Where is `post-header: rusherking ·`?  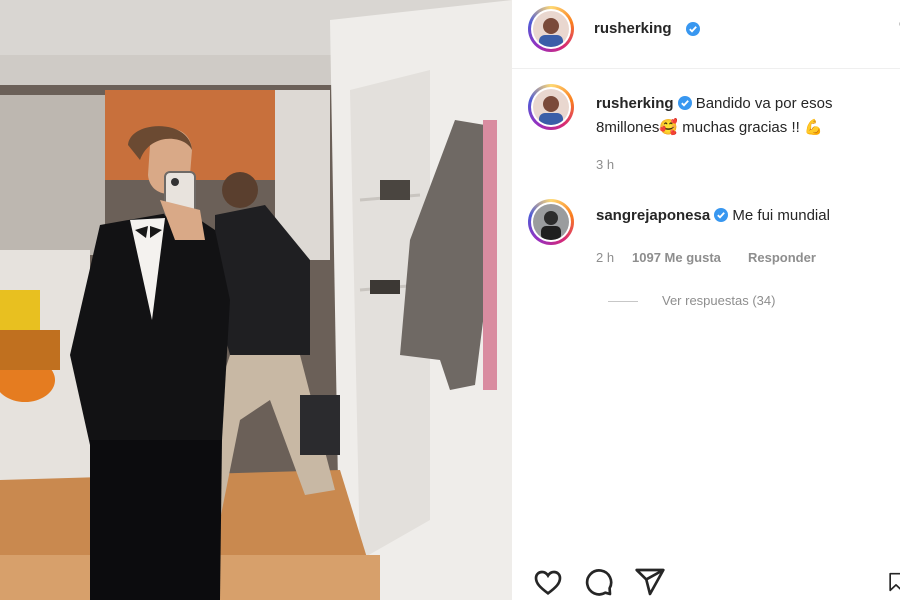
post-header: rusherking · is located at coordinates (706, 34).